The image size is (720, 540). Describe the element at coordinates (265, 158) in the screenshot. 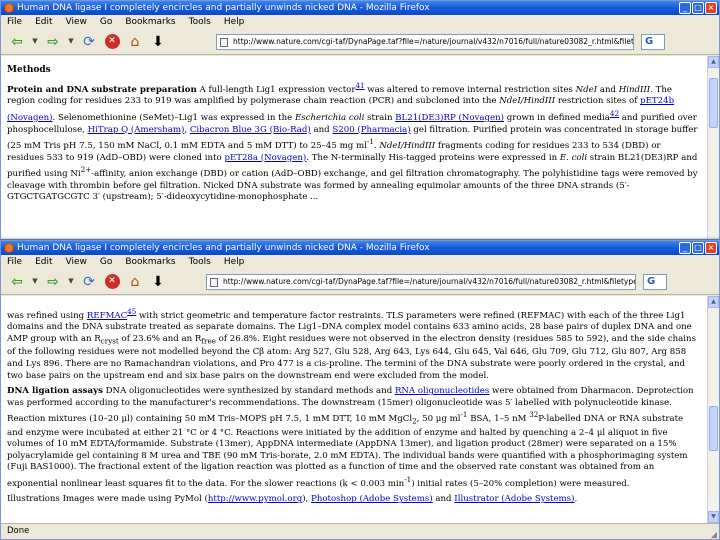

I see `vendor-link: pET28a (Novagen)` at that location.